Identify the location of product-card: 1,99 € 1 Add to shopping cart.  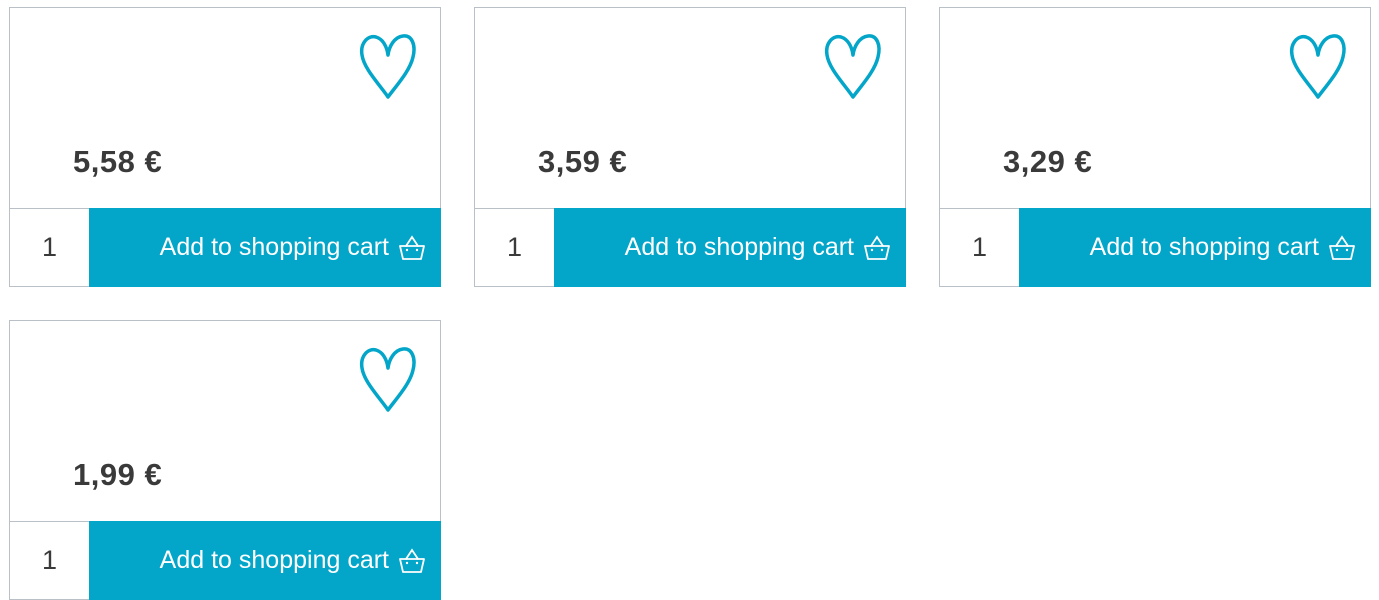
(225, 460).